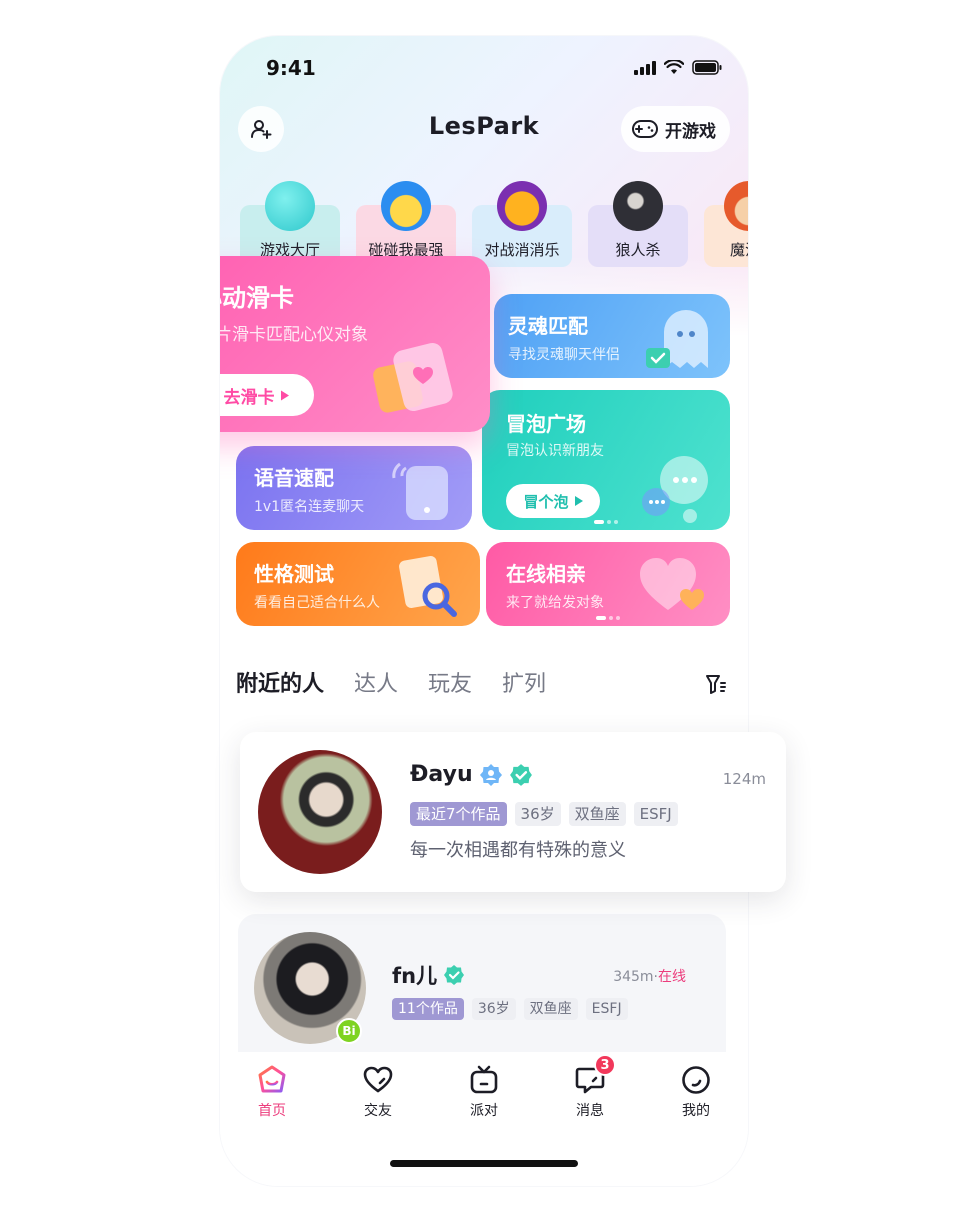  What do you see at coordinates (638, 250) in the screenshot?
I see `game-label: 狼人杀` at bounding box center [638, 250].